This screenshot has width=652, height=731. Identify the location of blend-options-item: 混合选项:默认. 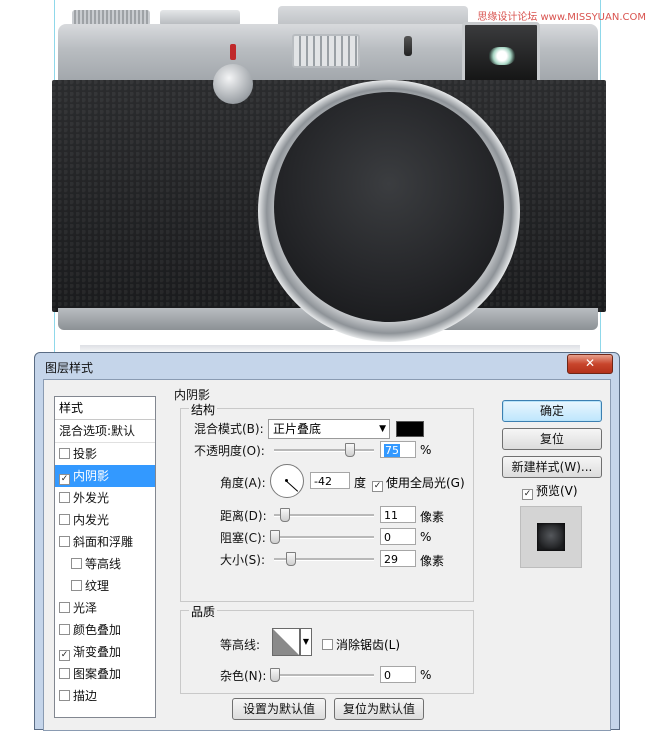
(105, 431).